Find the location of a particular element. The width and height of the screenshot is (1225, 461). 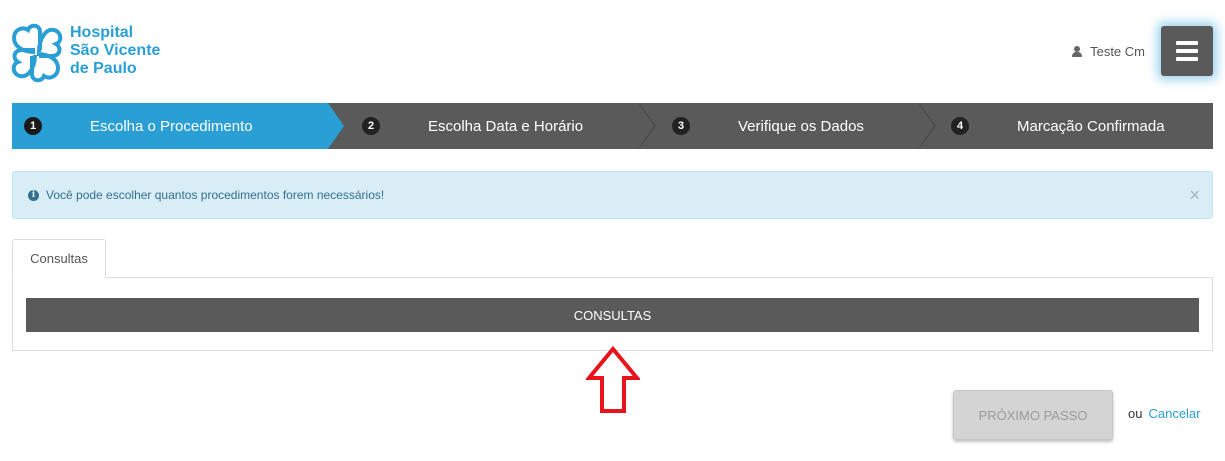

tab-consultas: Consultas is located at coordinates (59, 258).